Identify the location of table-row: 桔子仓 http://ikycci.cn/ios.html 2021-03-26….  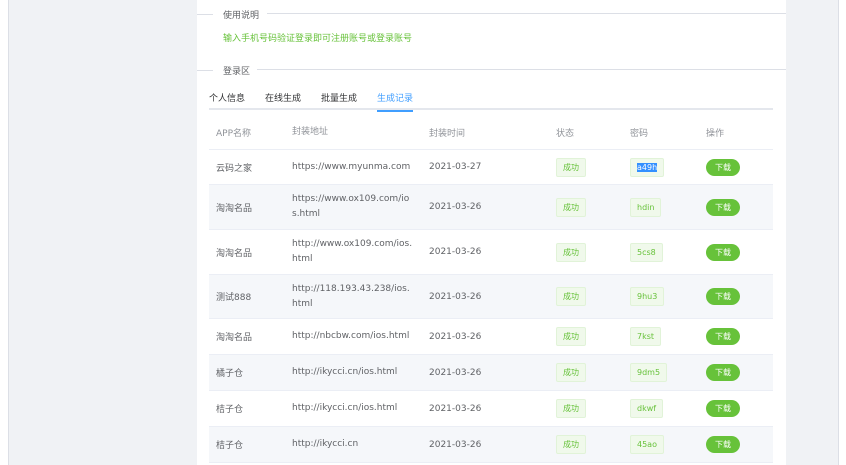
(491, 409).